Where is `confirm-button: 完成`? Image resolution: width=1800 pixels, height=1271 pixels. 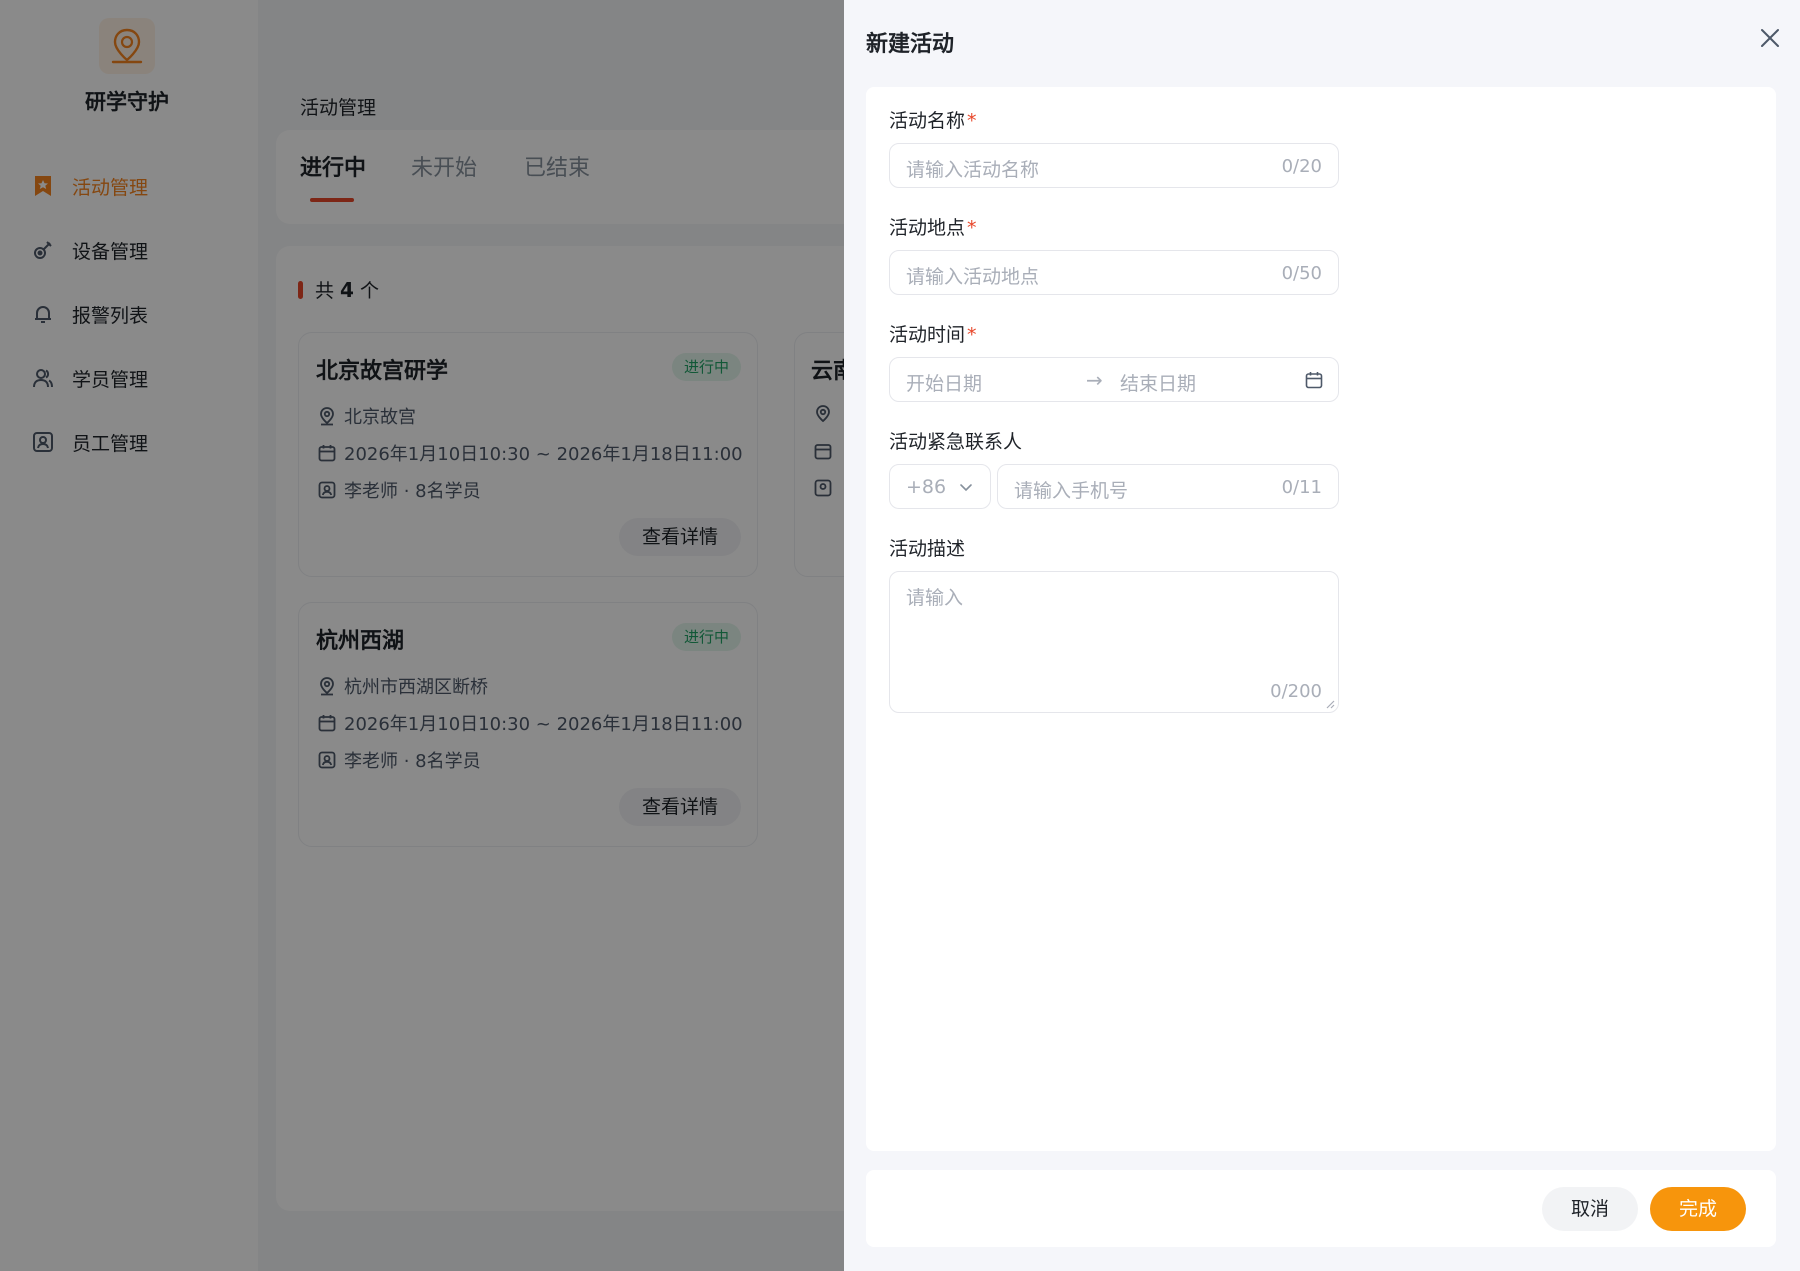
confirm-button: 完成 is located at coordinates (1698, 1209).